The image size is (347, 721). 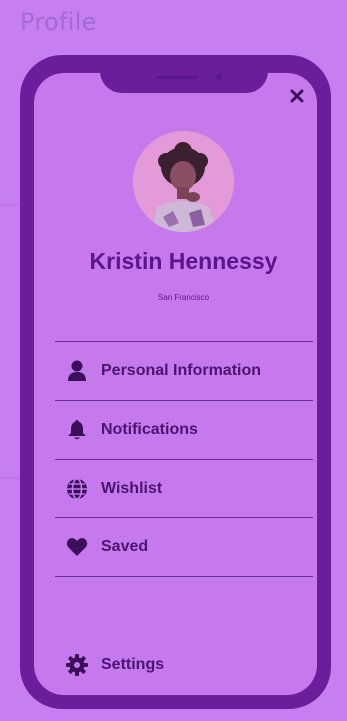 I want to click on page-title: Profile, so click(x=58, y=22).